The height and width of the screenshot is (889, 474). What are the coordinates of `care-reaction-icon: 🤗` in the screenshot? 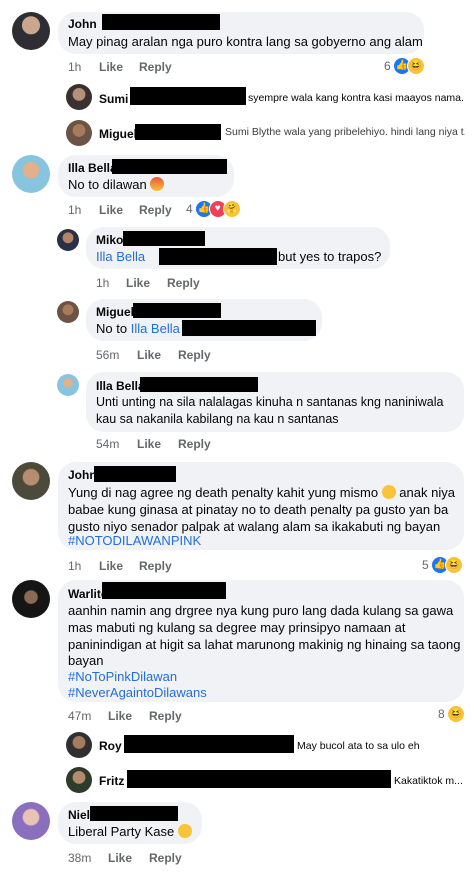 It's located at (231, 209).